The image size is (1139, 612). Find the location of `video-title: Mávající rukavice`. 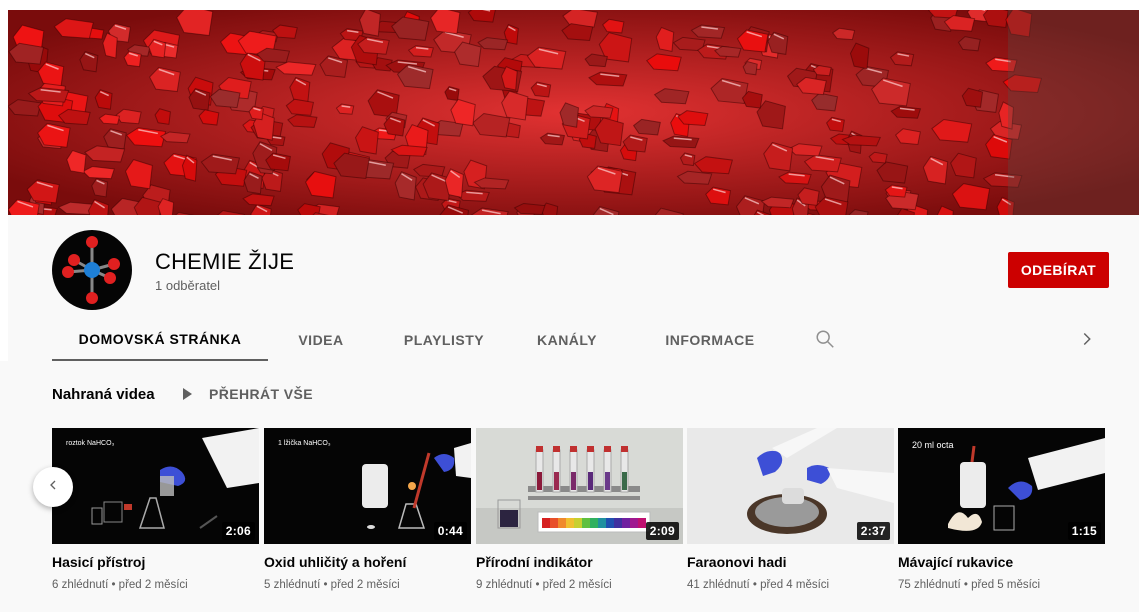

video-title: Mávající rukavice is located at coordinates (1001, 562).